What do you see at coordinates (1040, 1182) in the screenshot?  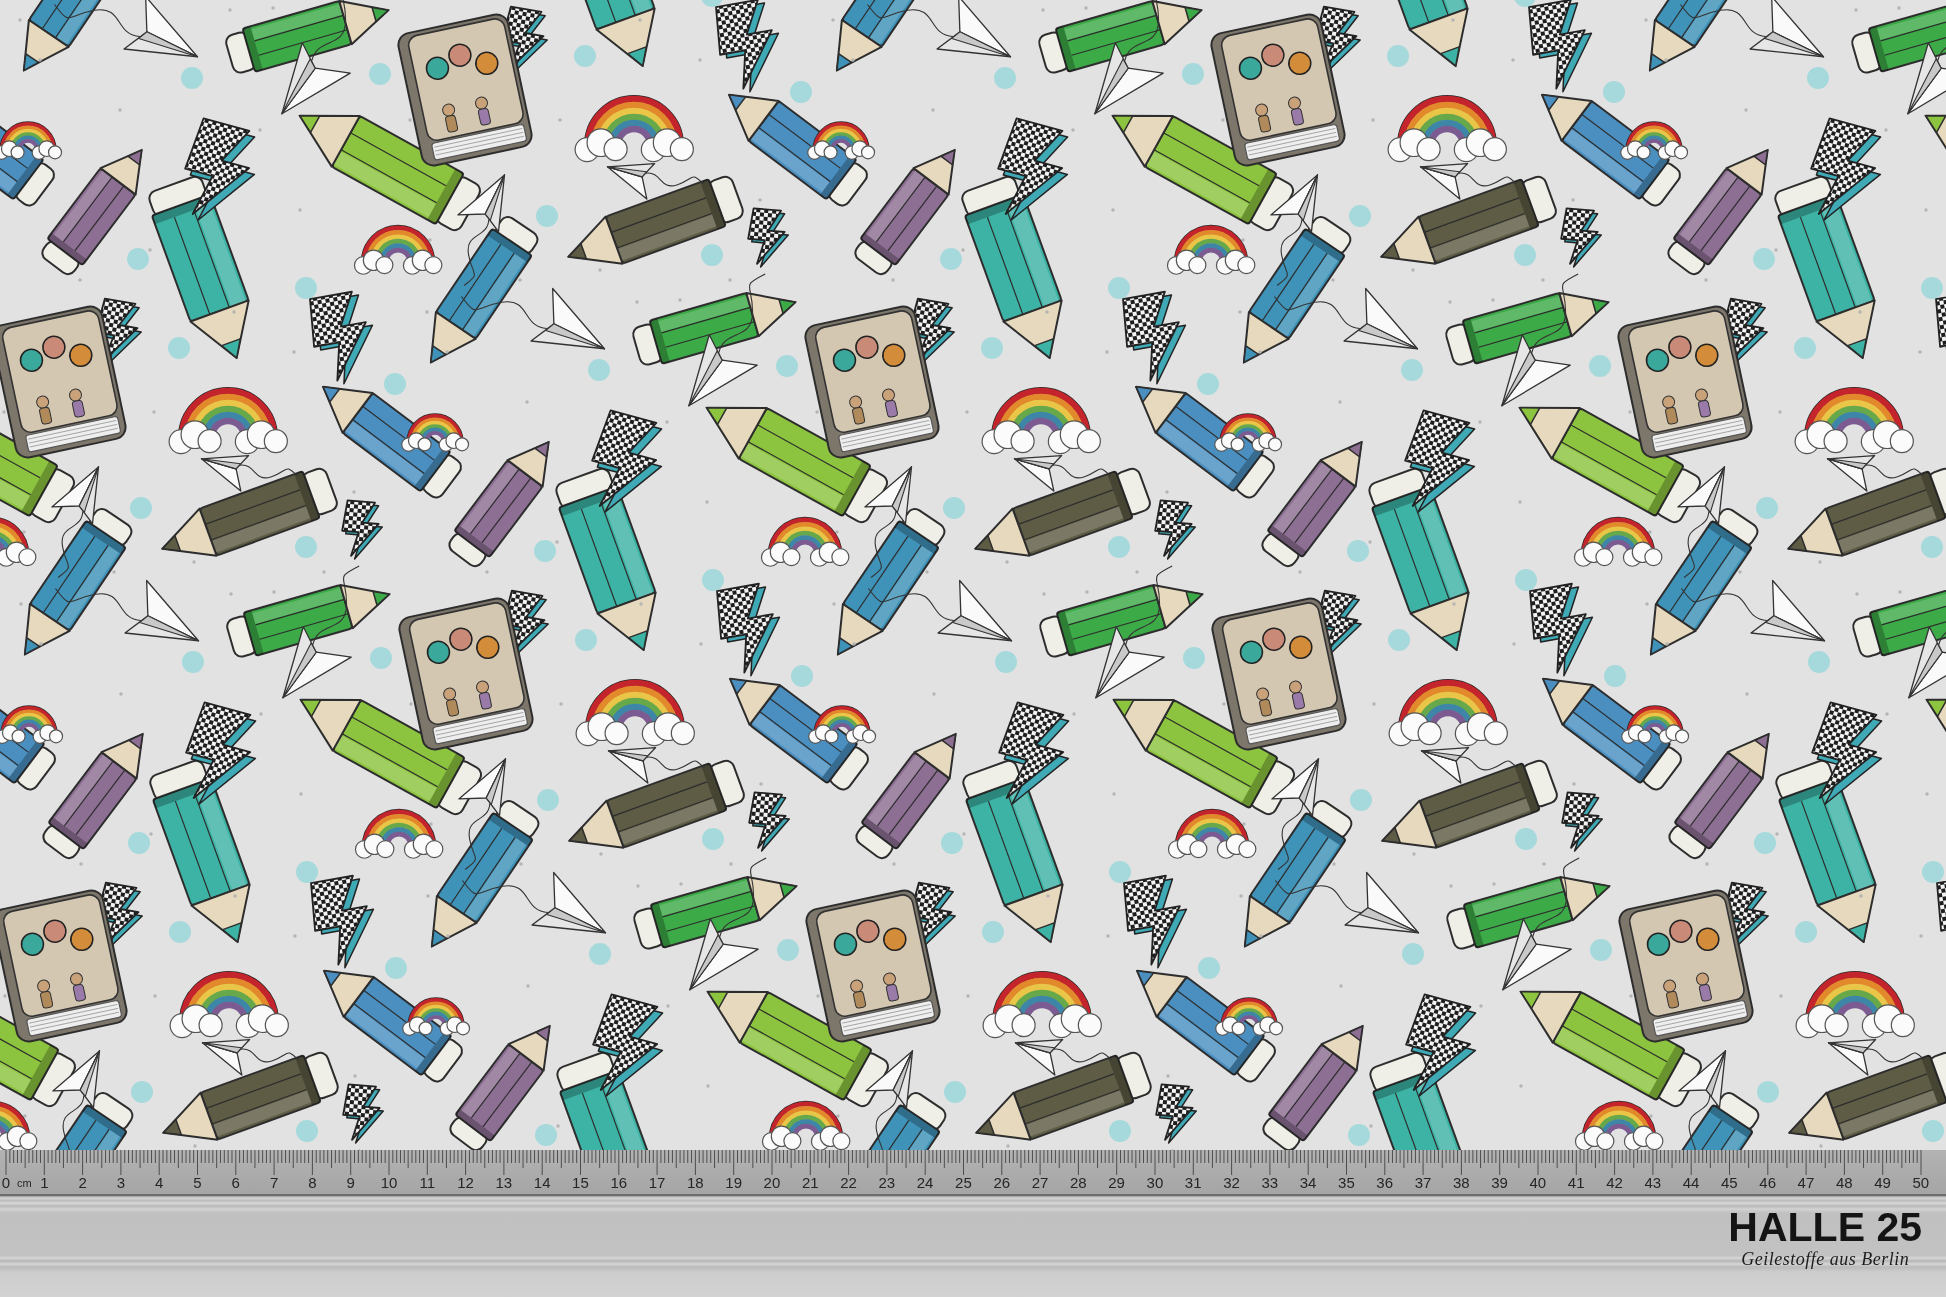 I see `ruler-number: 27` at bounding box center [1040, 1182].